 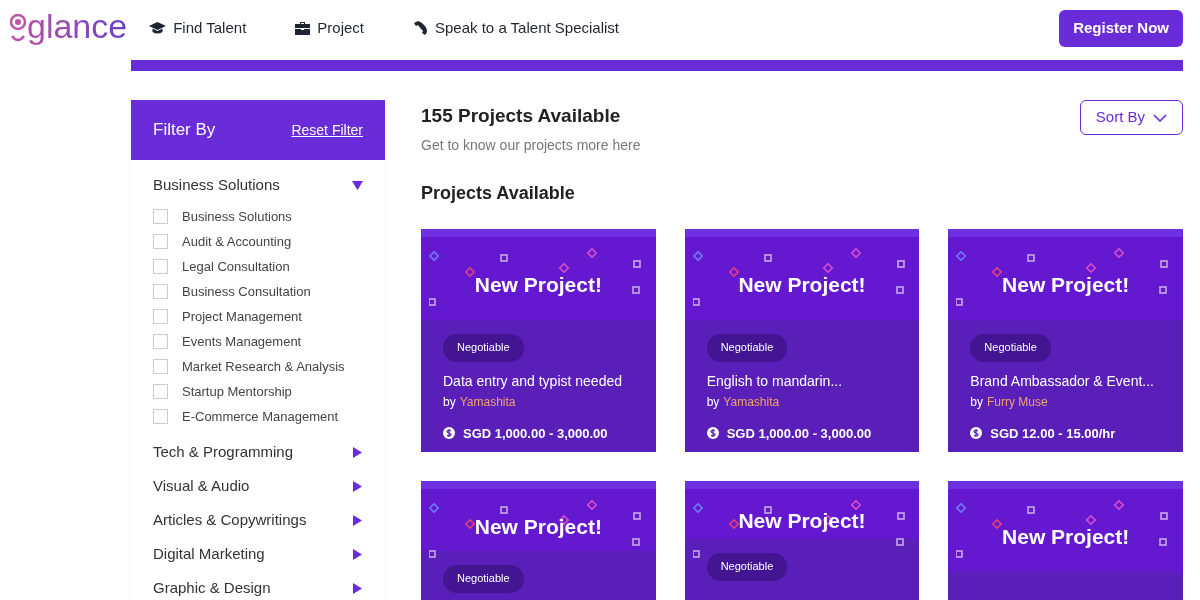 What do you see at coordinates (158, 28) in the screenshot?
I see `graduation-cap-icon` at bounding box center [158, 28].